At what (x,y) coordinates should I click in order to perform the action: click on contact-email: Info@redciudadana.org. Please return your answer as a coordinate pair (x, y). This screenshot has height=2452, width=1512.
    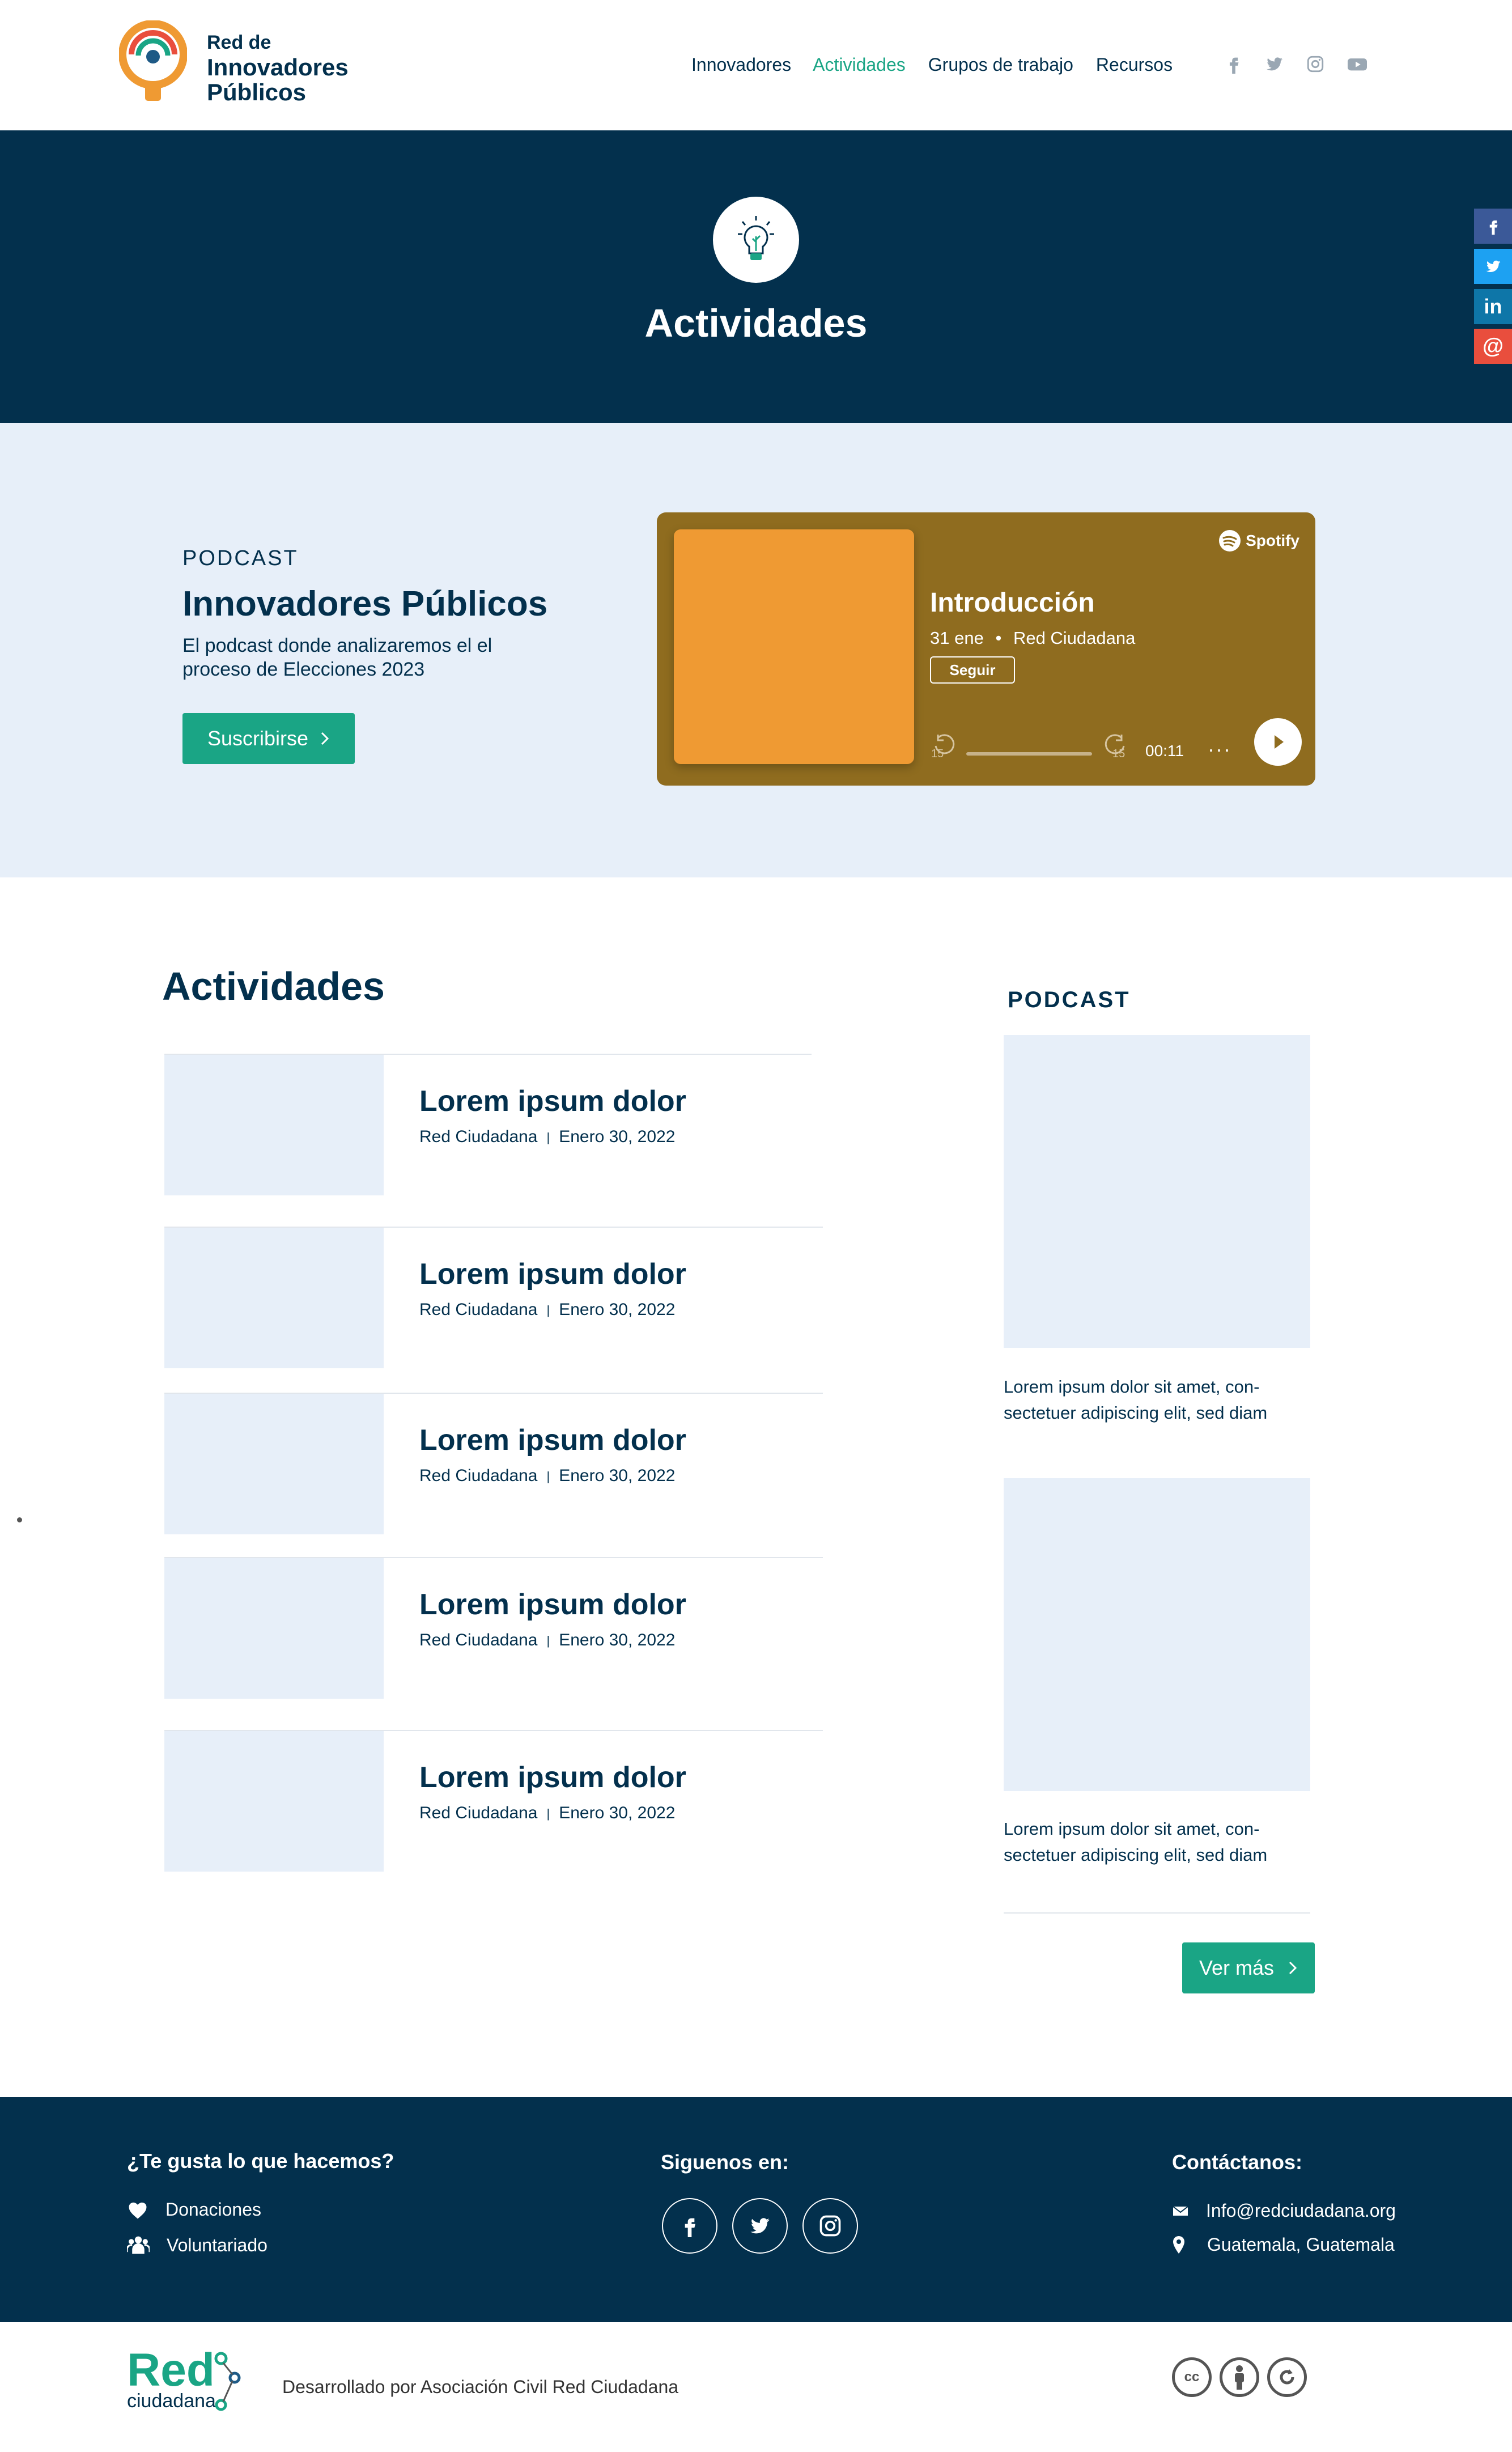
    Looking at the image, I should click on (1284, 2210).